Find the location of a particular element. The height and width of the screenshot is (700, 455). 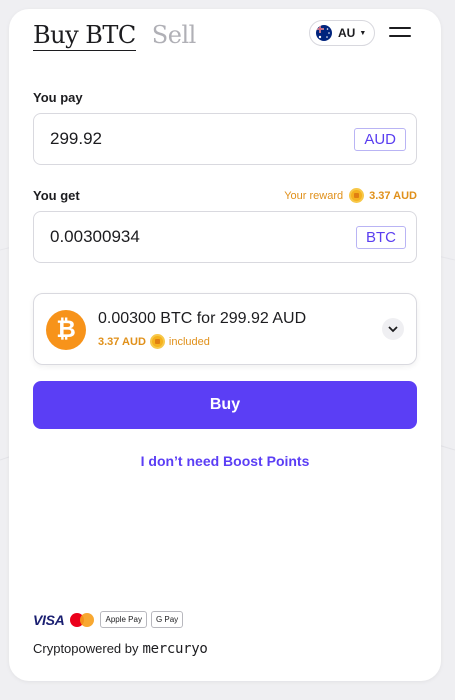

footer-text: Cryptopowered by is located at coordinates (86, 648).